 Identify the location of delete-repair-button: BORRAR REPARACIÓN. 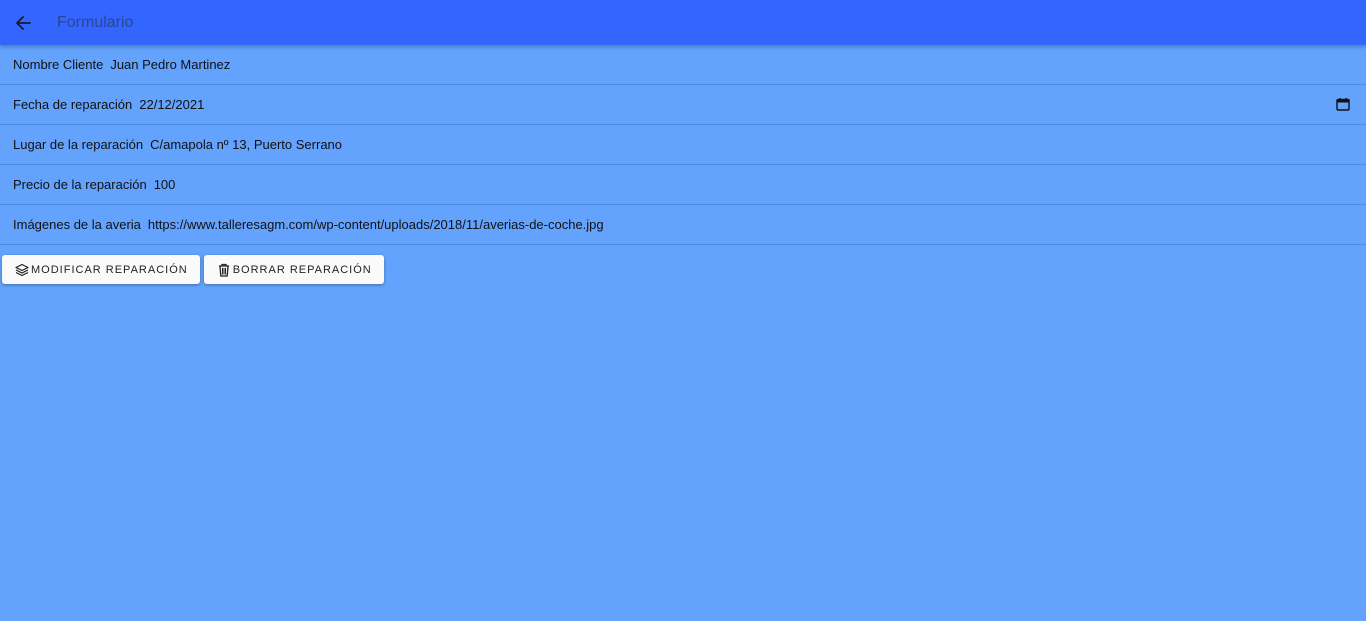
(293, 269).